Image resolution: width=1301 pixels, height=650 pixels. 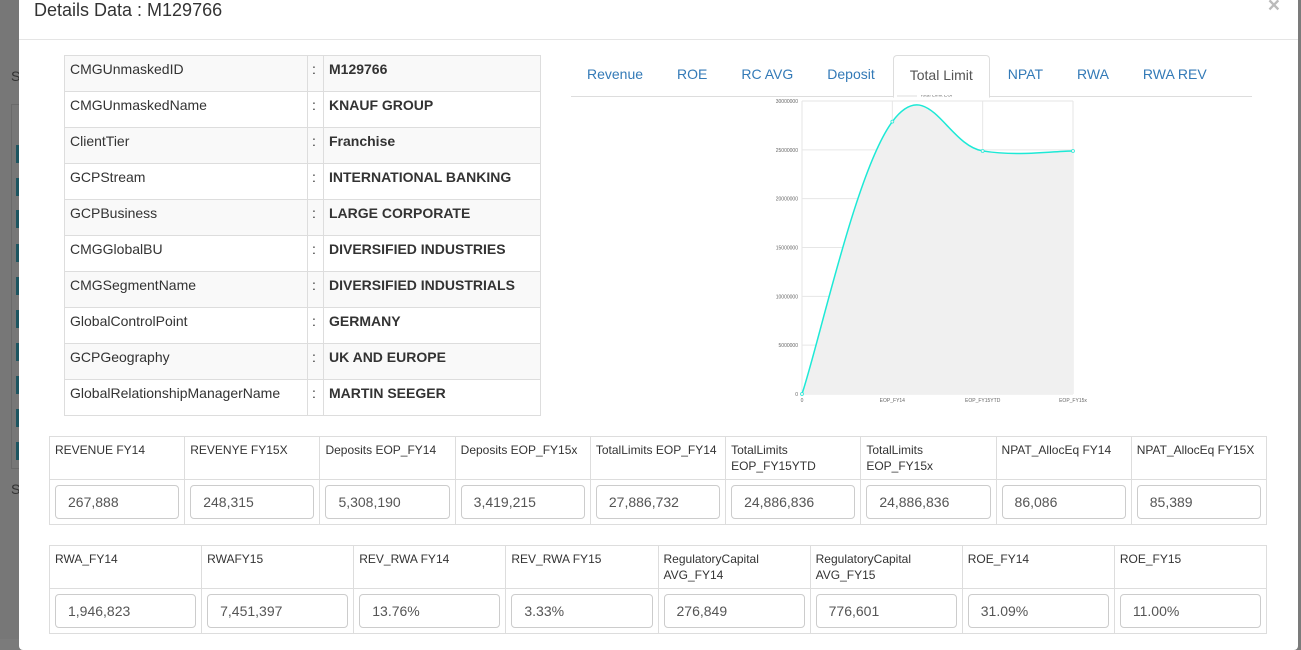 What do you see at coordinates (252, 458) in the screenshot?
I see `metric-label: REVENYE FY15X` at bounding box center [252, 458].